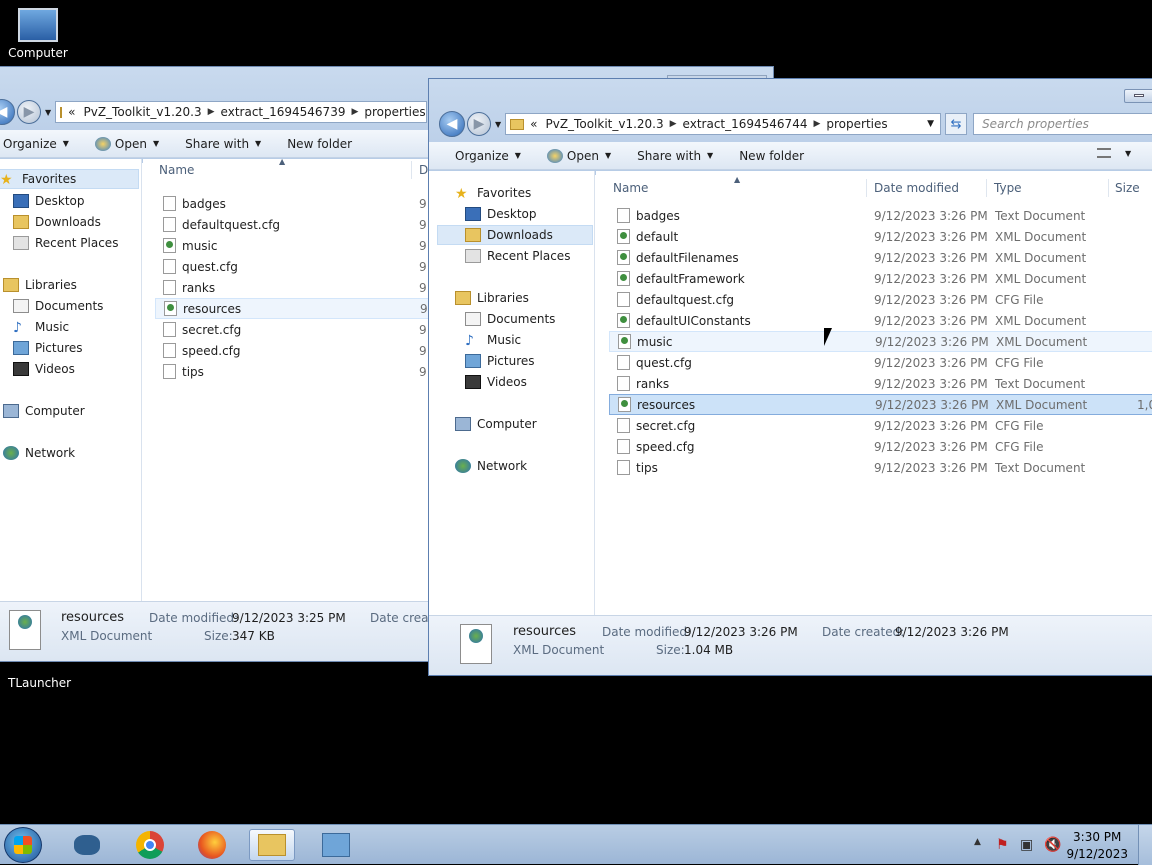 The width and height of the screenshot is (1152, 865). Describe the element at coordinates (23, 845) in the screenshot. I see `start-button` at that location.